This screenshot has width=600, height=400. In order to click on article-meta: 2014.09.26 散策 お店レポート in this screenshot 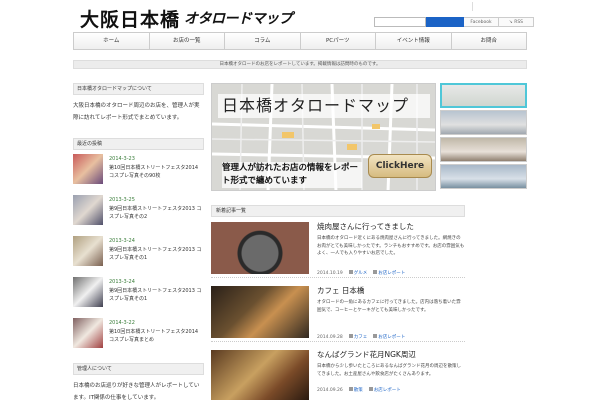, I will do `click(391, 390)`.